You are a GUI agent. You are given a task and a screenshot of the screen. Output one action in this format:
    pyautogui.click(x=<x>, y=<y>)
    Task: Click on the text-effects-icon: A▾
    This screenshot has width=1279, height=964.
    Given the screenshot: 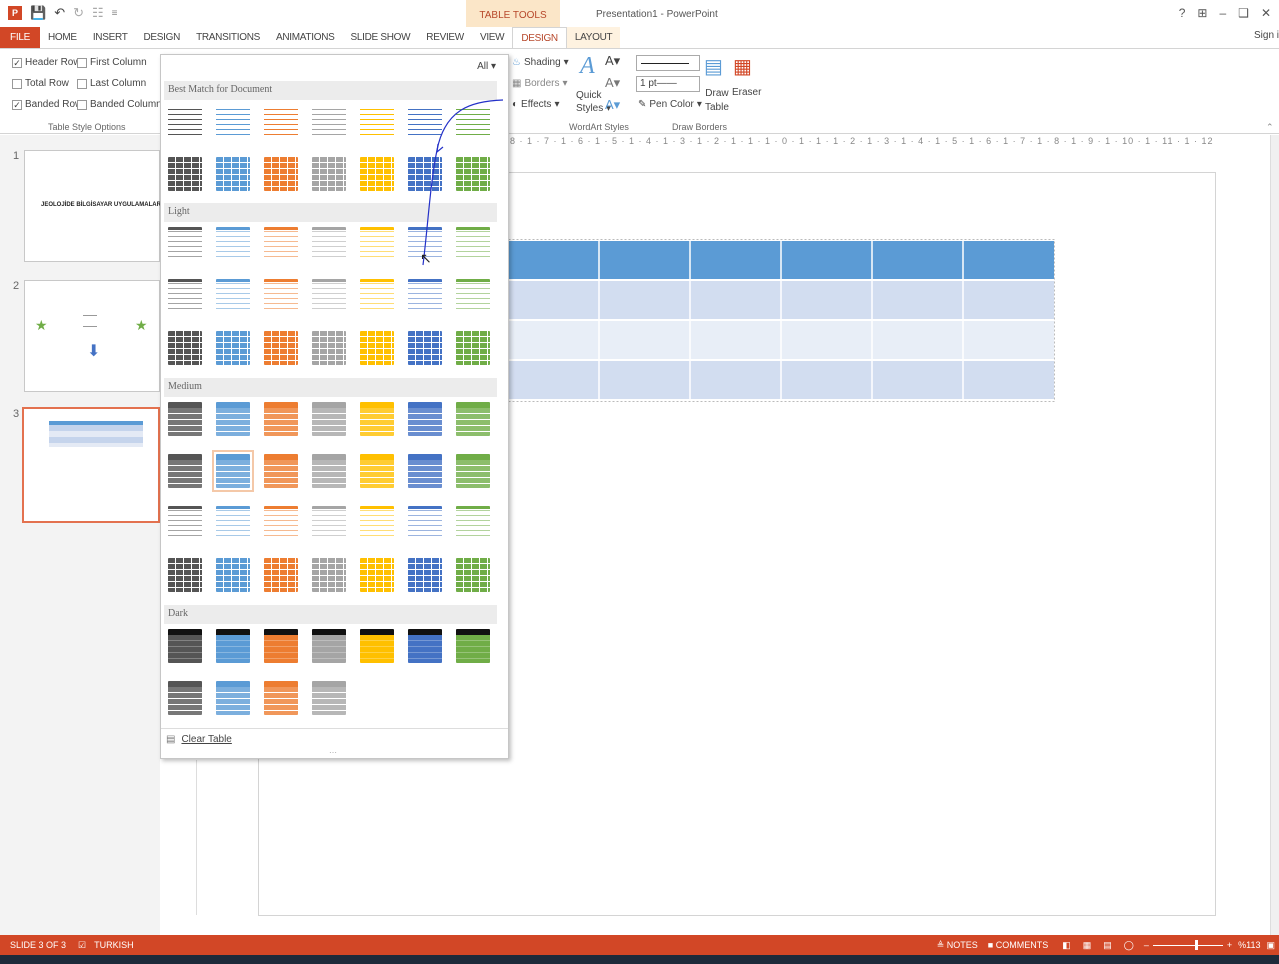 What is the action you would take?
    pyautogui.click(x=612, y=105)
    